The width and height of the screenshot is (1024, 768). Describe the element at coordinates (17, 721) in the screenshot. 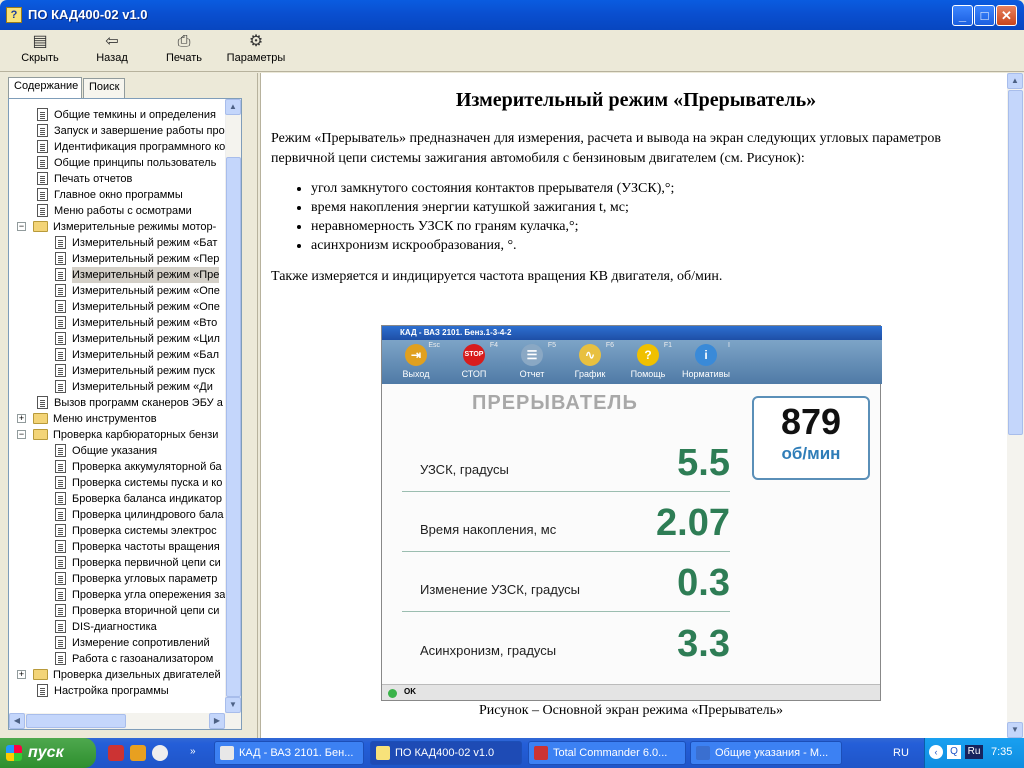

I see `tree-scroll-left-button: ◀` at that location.